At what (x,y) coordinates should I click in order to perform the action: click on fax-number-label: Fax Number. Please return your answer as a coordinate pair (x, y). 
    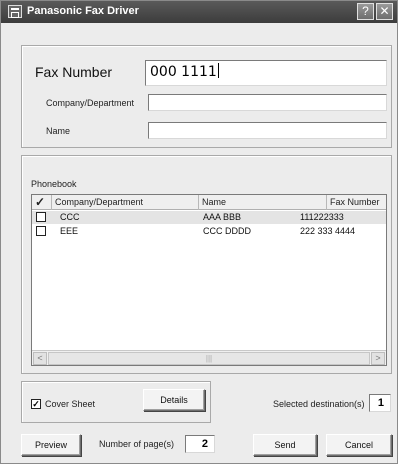
    Looking at the image, I should click on (74, 72).